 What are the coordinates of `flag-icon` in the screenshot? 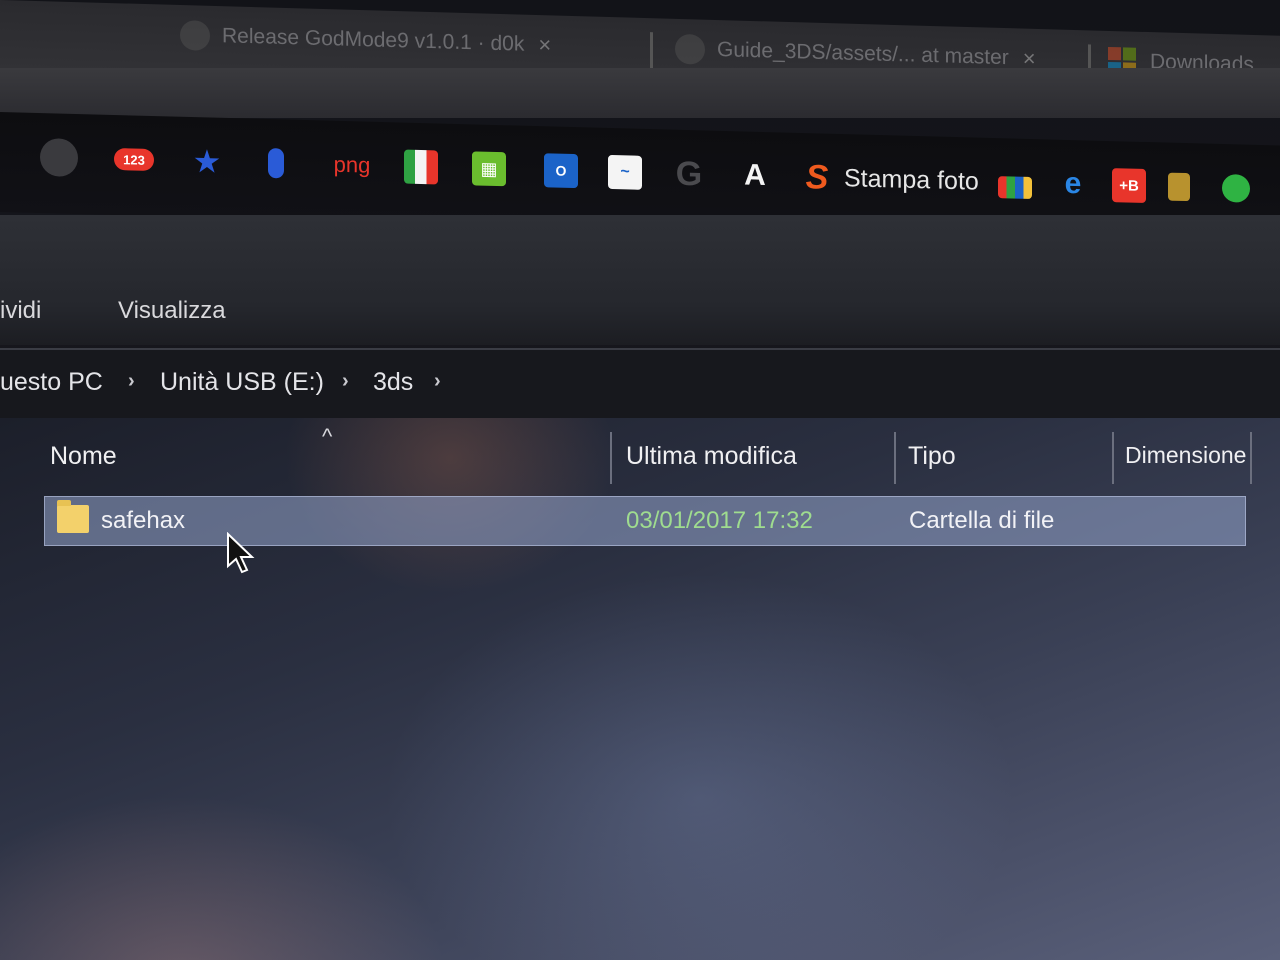 It's located at (421, 167).